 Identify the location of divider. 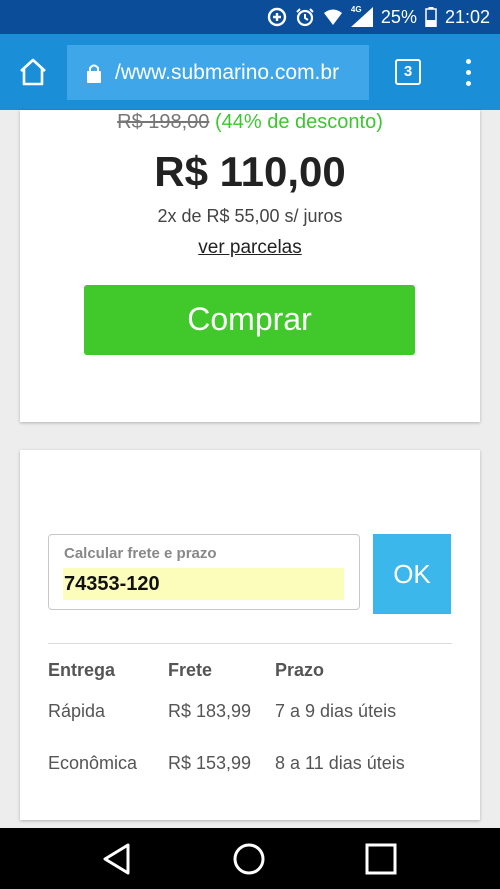
(250, 643).